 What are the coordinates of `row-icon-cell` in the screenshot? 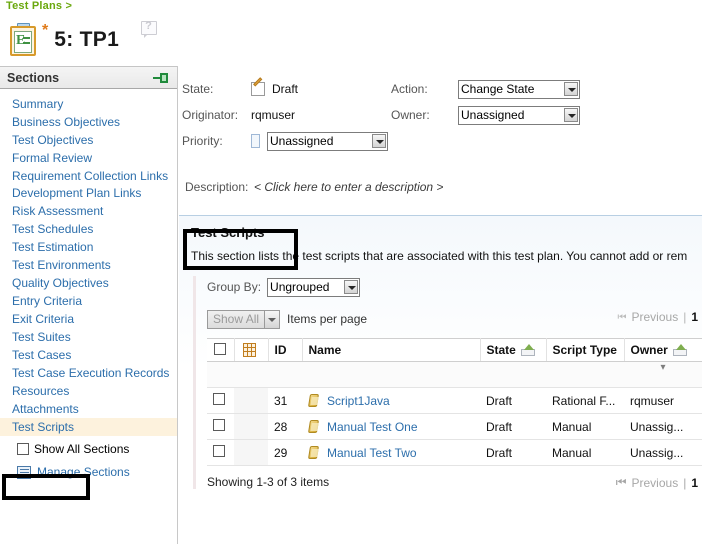 It's located at (251, 400).